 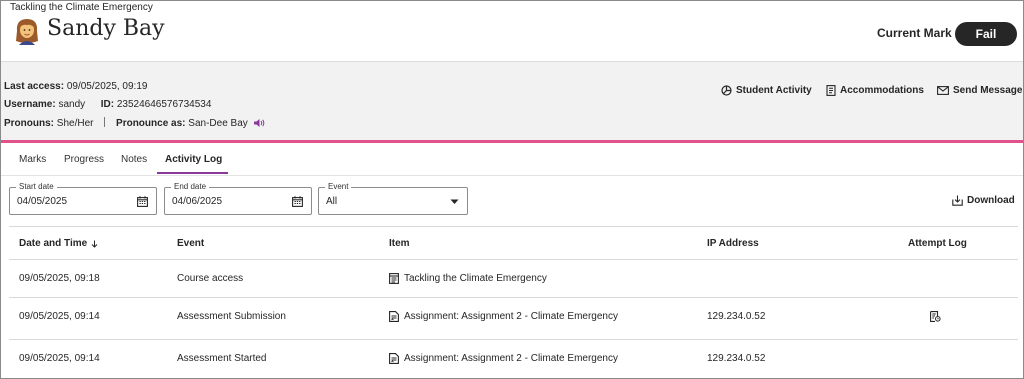 I want to click on table-divider, so click(x=513, y=226).